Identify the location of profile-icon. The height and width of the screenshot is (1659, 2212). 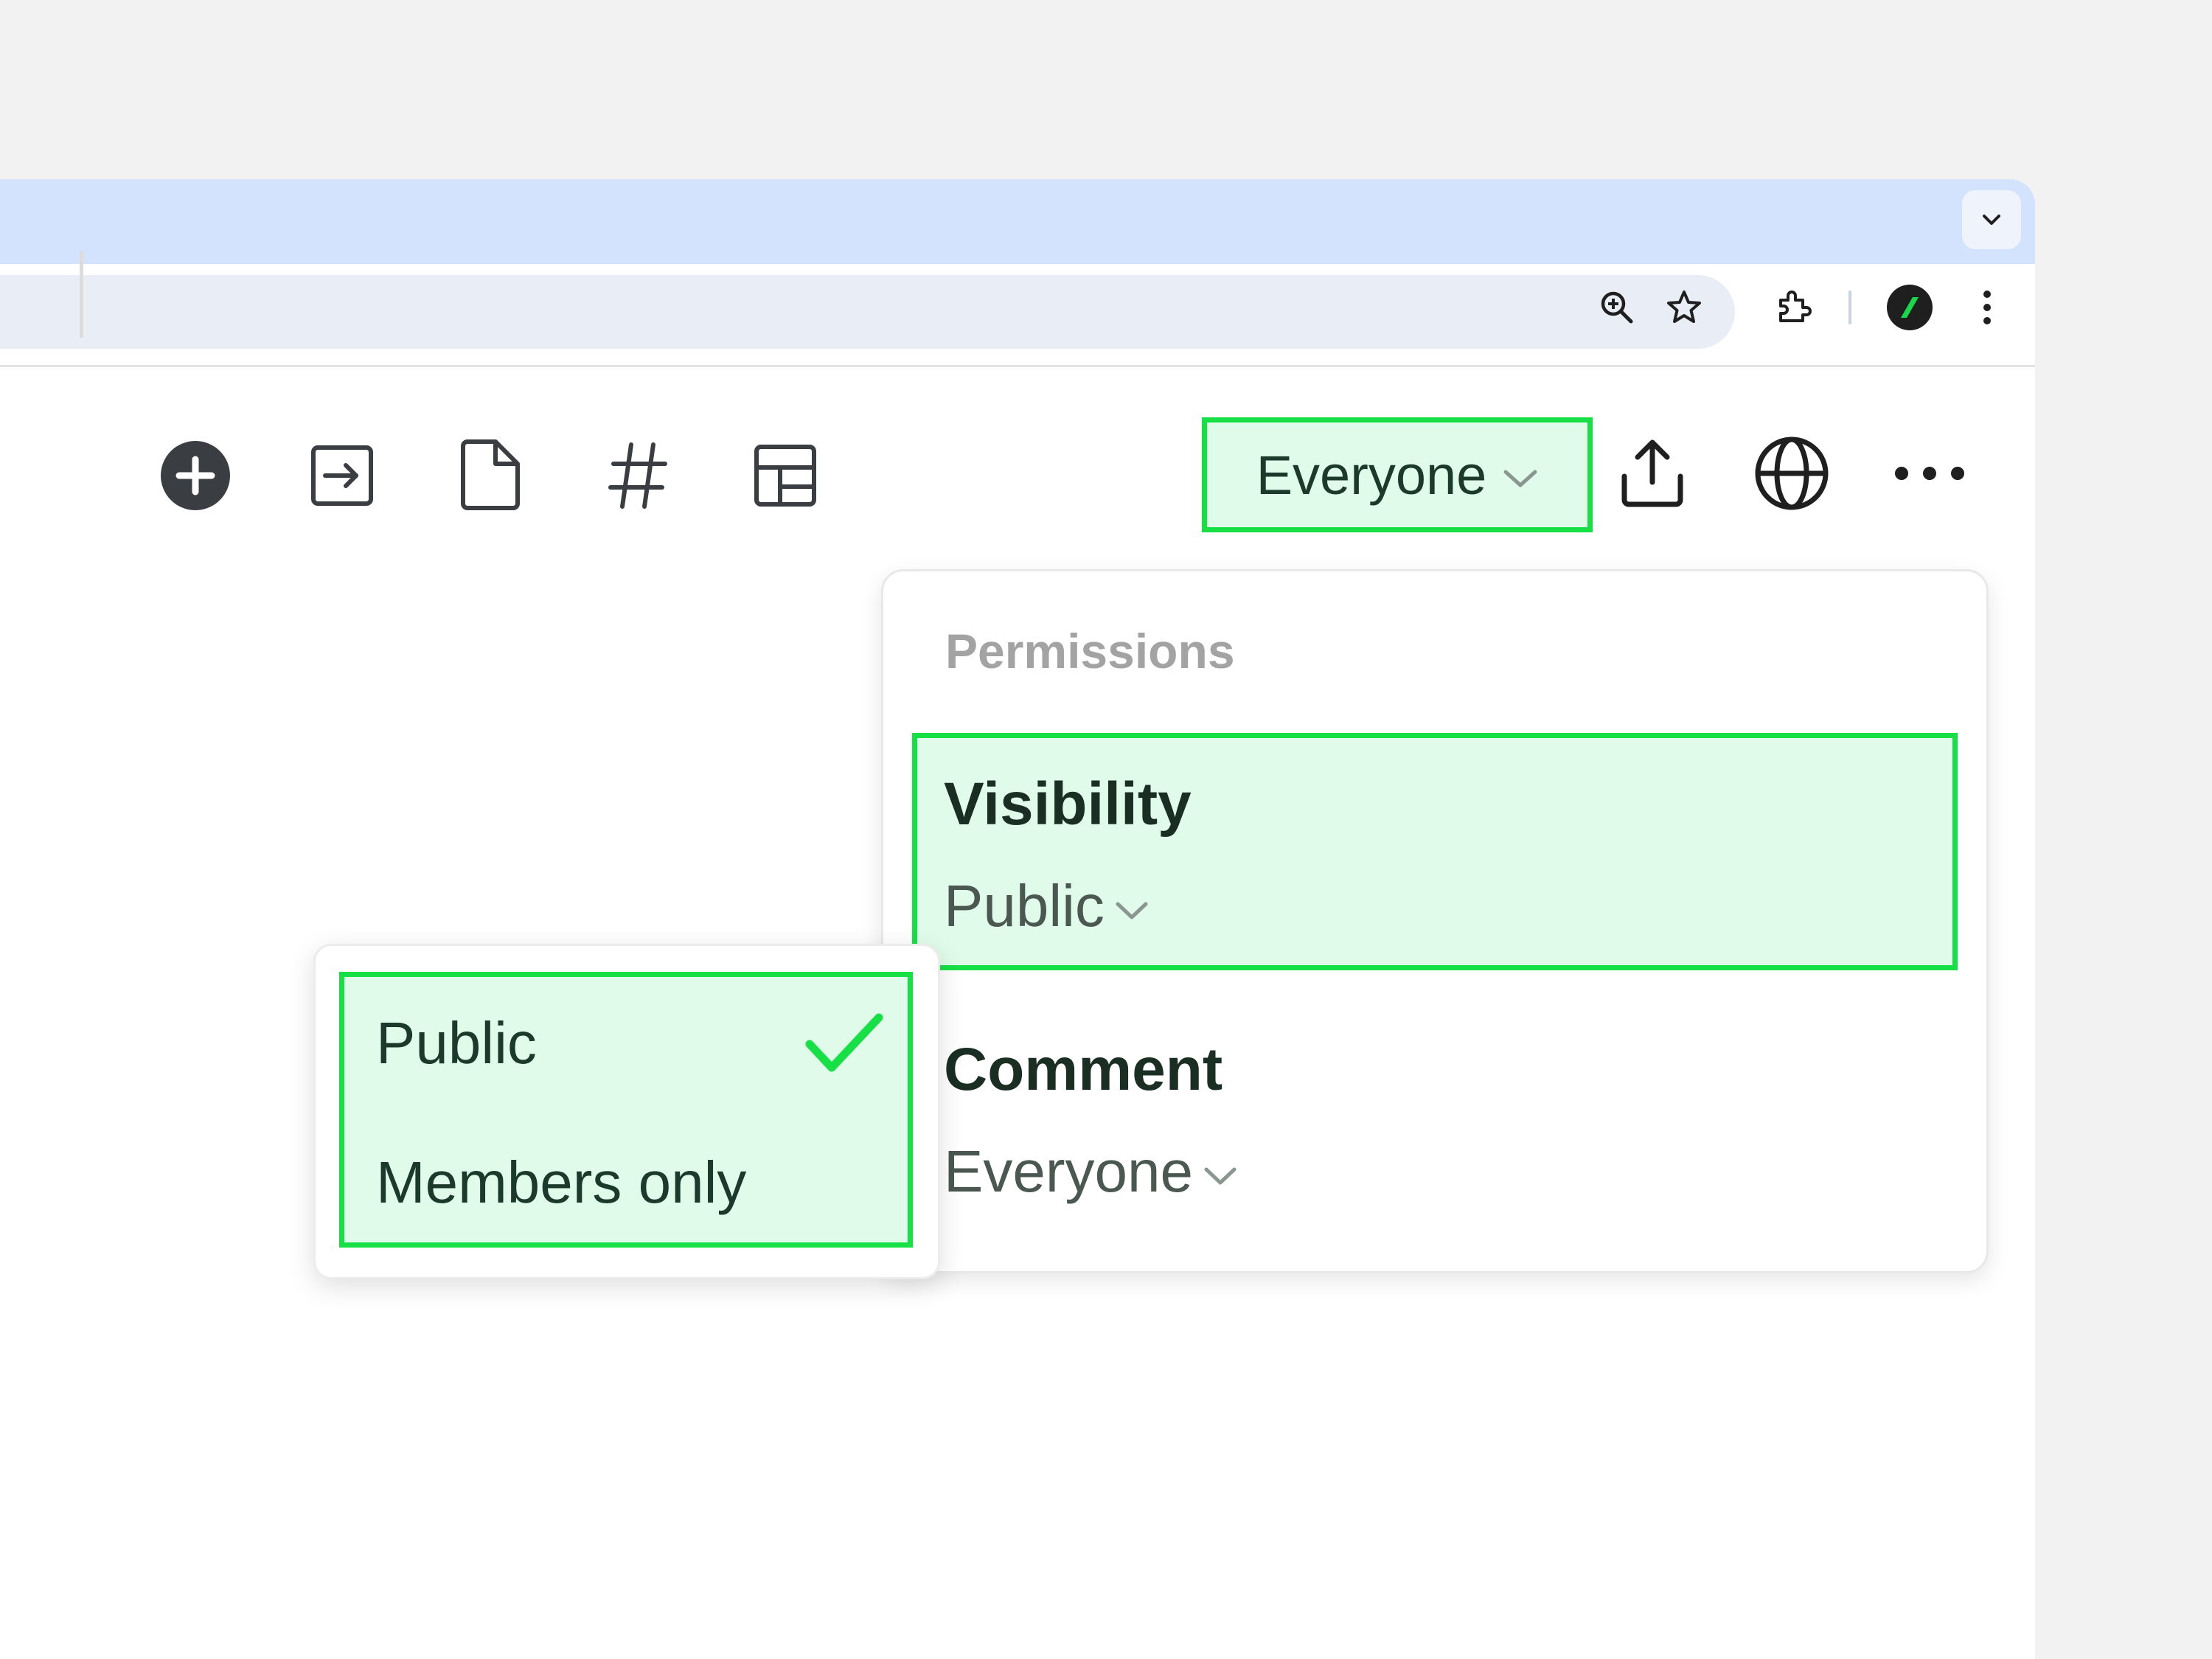
(1910, 307).